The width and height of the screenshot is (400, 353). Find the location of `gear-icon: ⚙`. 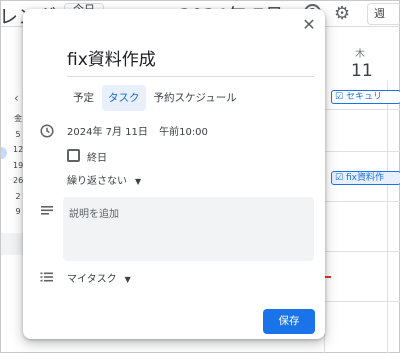

gear-icon: ⚙ is located at coordinates (342, 13).